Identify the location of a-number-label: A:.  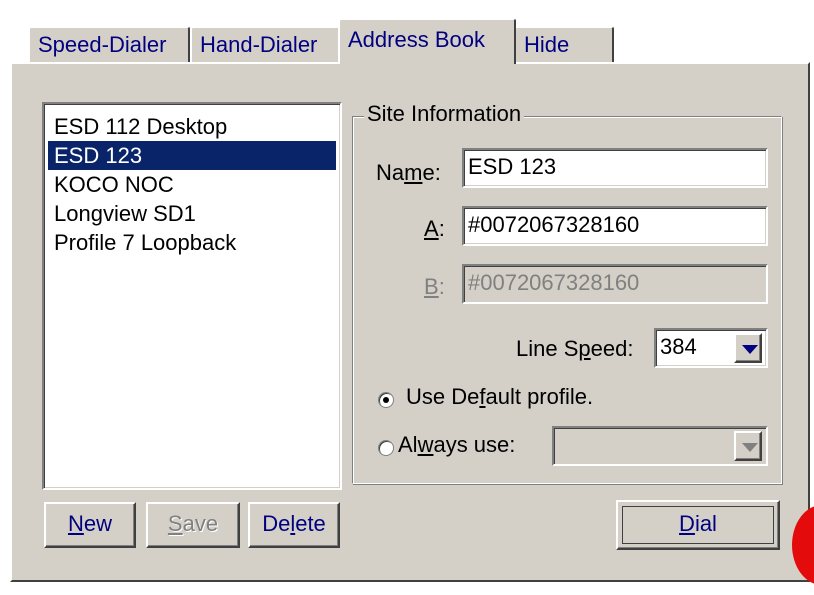
(434, 228).